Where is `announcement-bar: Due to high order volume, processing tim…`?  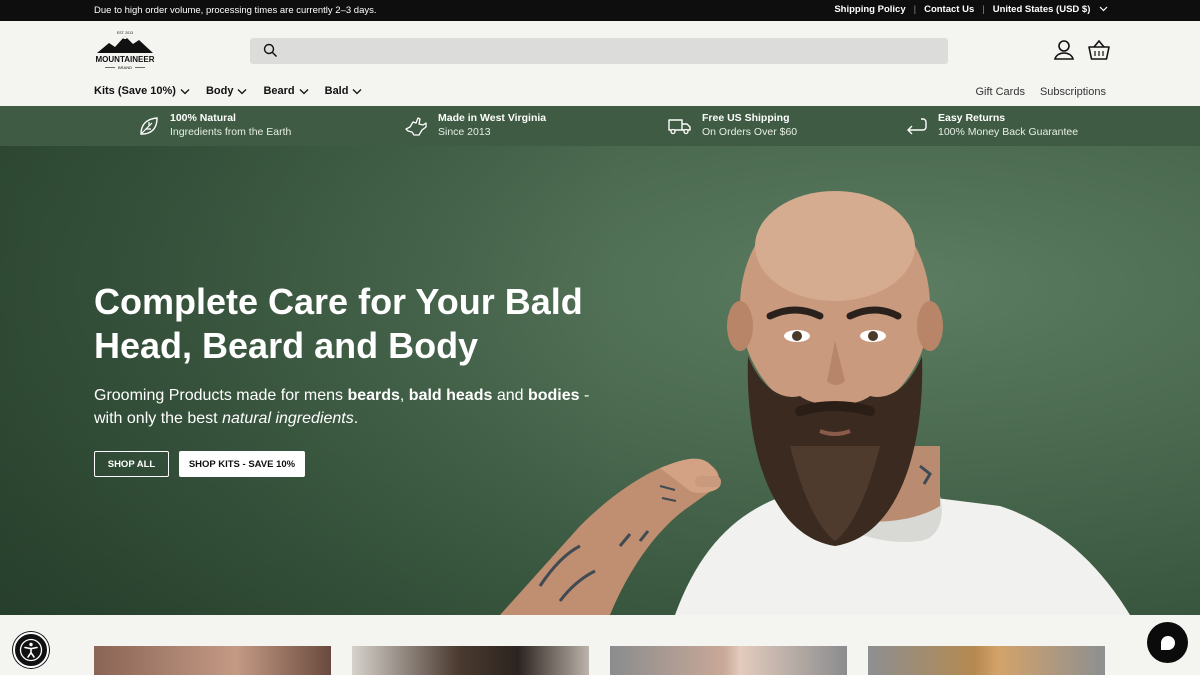 announcement-bar: Due to high order volume, processing tim… is located at coordinates (600, 10).